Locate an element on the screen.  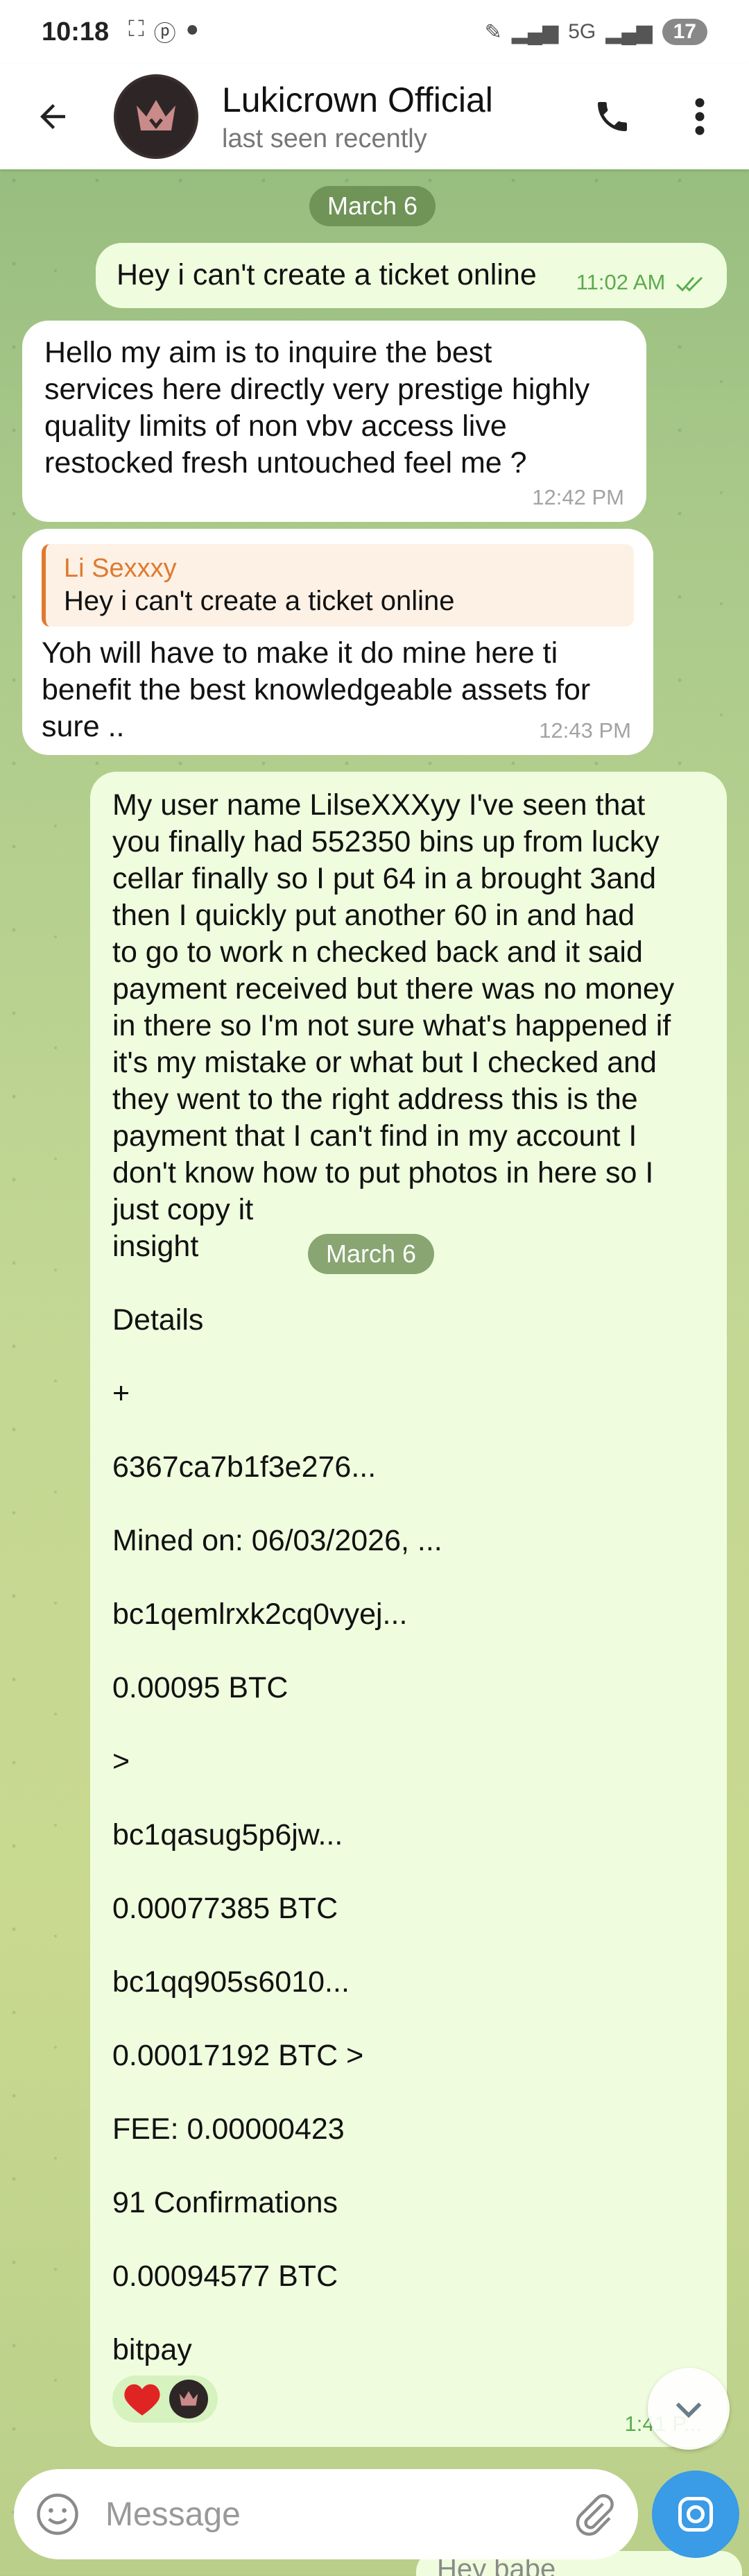
message-text: Hey i can't create a ticket online is located at coordinates (327, 274).